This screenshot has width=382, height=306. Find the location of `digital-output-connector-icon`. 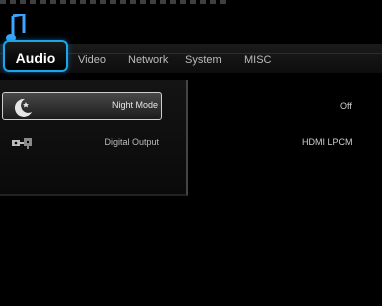

digital-output-connector-icon is located at coordinates (22, 143).